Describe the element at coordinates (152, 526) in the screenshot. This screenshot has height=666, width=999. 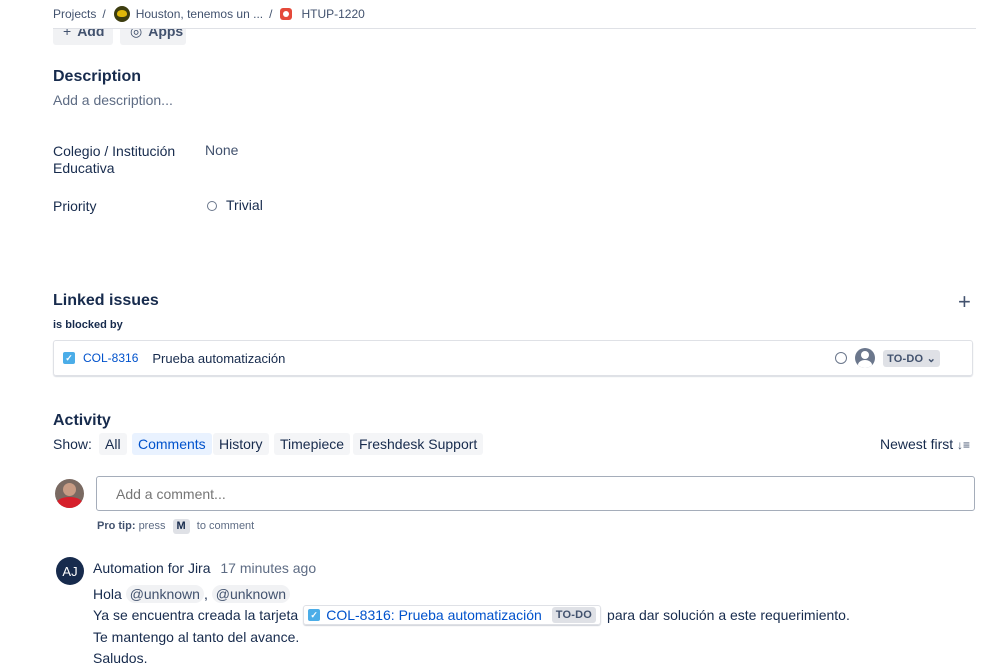
I see `pro-tip-press: press` at that location.